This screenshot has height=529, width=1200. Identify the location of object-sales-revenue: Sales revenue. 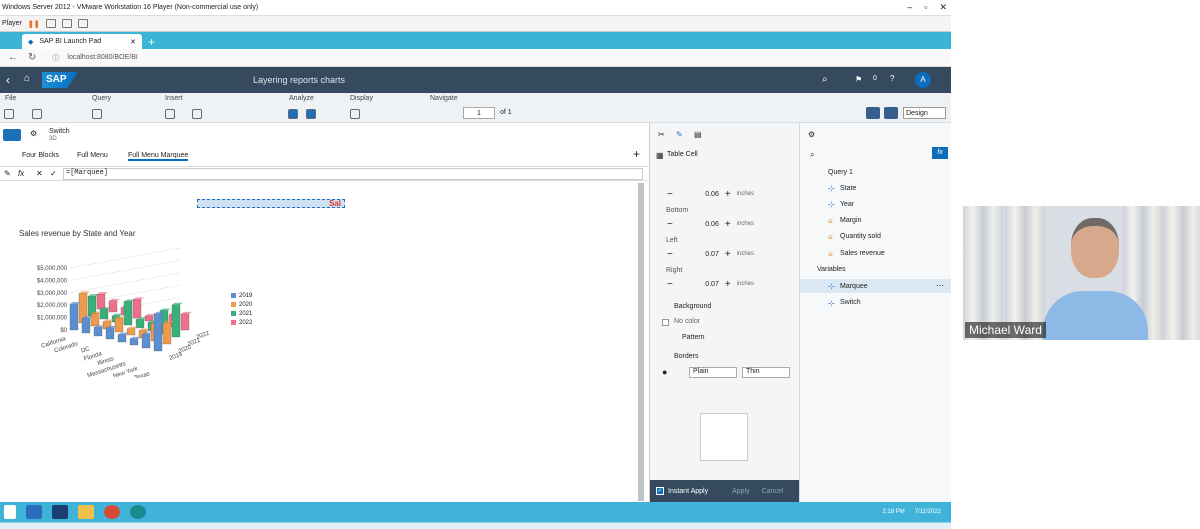
(862, 253).